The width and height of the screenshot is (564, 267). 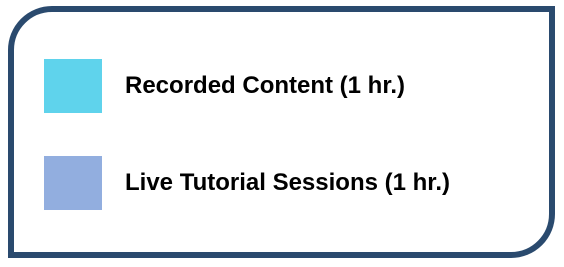 What do you see at coordinates (287, 182) in the screenshot?
I see `legend-label-live-tutorial-sessions: Live Tutorial Sessions (1 hr.)` at bounding box center [287, 182].